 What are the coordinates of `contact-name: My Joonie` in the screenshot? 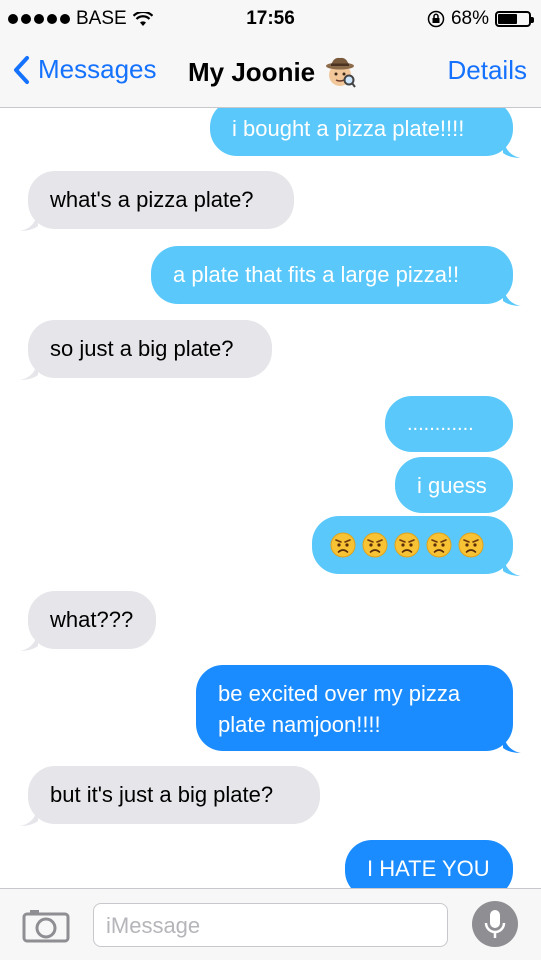 It's located at (252, 71).